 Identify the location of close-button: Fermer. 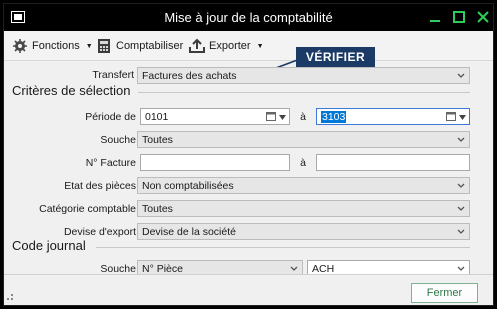
(444, 293).